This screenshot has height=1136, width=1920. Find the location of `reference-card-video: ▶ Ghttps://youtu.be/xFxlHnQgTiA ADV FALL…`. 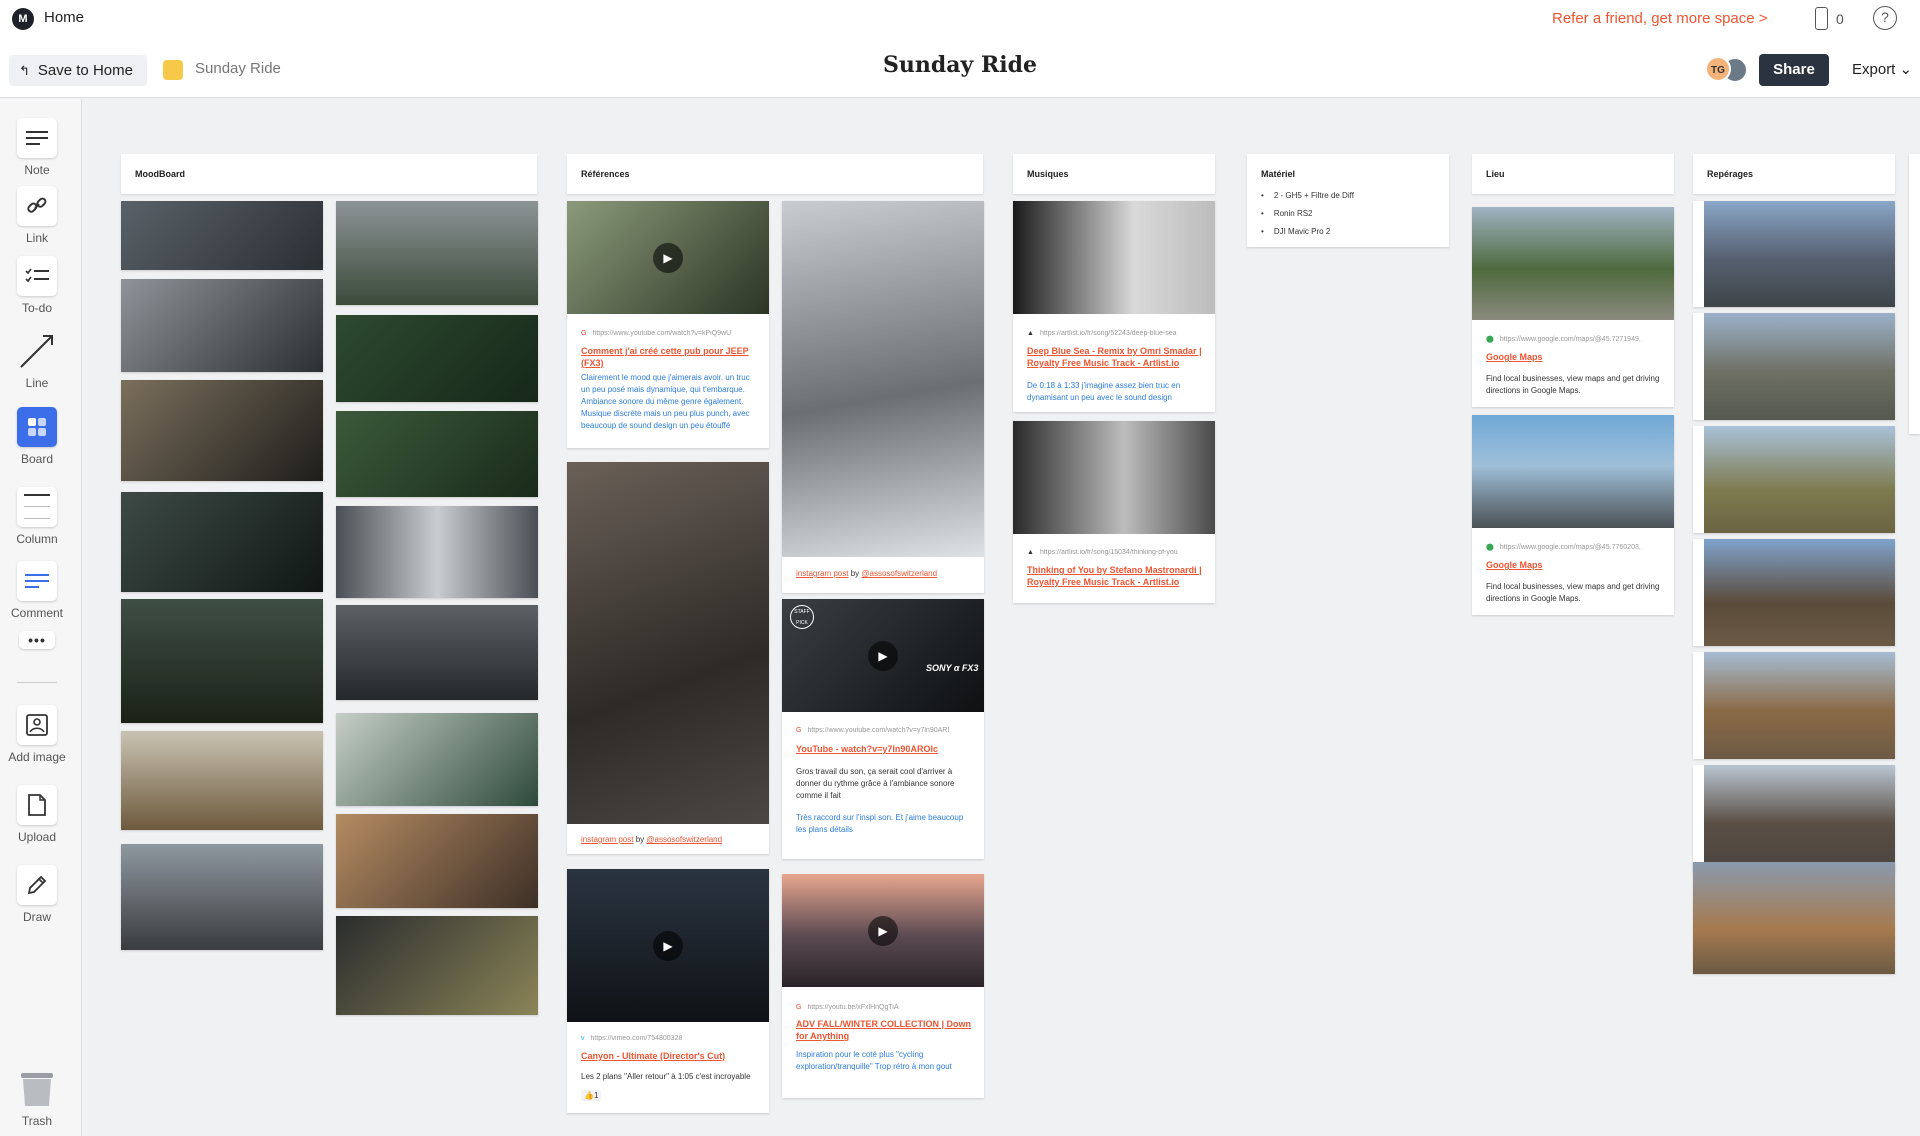

reference-card-video: ▶ Ghttps://youtu.be/xFxlHnQgTiA ADV FALL… is located at coordinates (883, 986).